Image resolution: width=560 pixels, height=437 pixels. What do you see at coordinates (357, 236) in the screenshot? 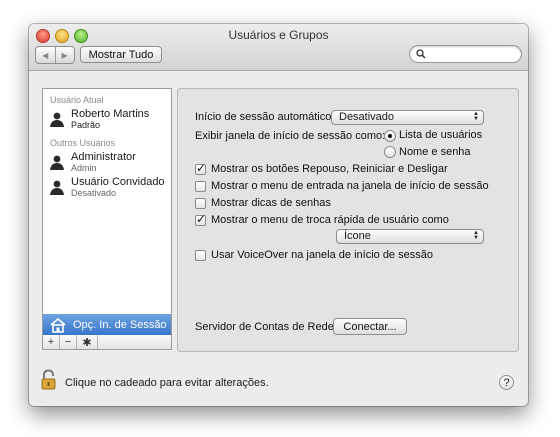
I see `fast-switch-value: Ícone` at bounding box center [357, 236].